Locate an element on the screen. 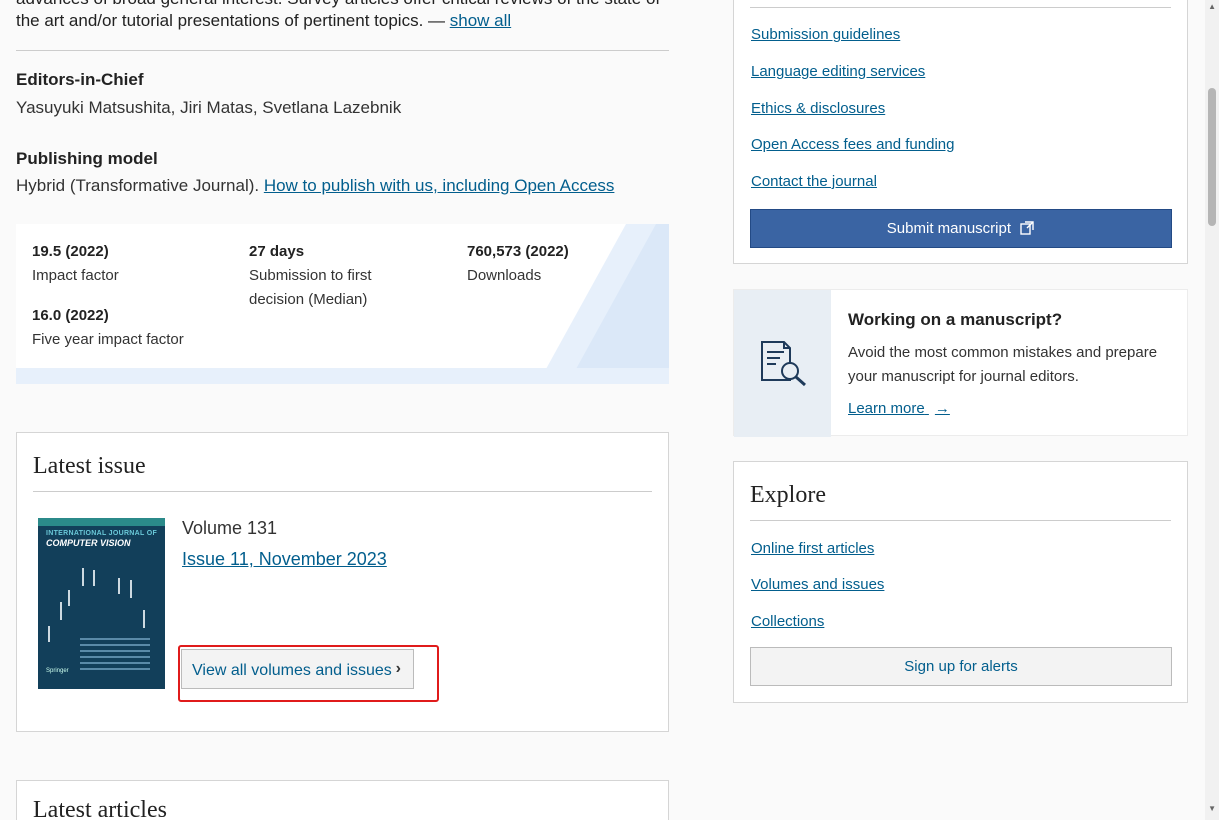  metric-value: 19.5 (2022) is located at coordinates (70, 251).